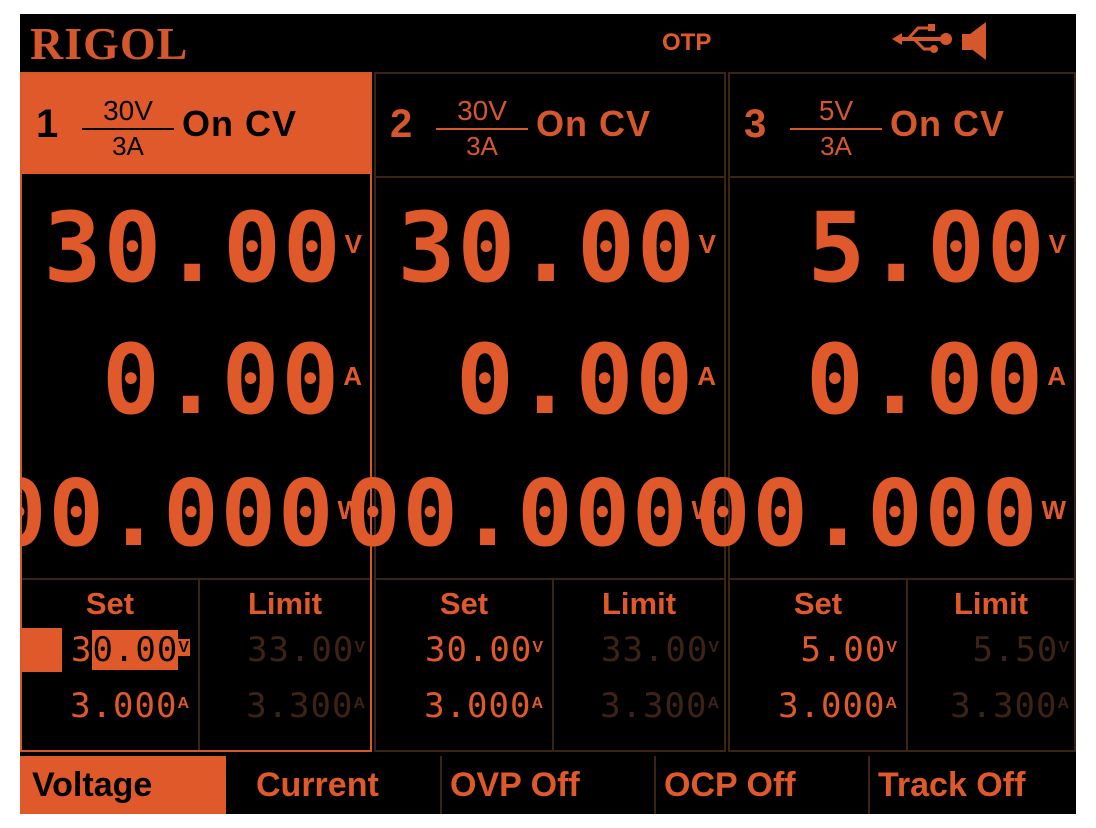 Image resolution: width=1096 pixels, height=828 pixels. Describe the element at coordinates (1015, 650) in the screenshot. I see `limit-voltage-value: 5.50` at that location.